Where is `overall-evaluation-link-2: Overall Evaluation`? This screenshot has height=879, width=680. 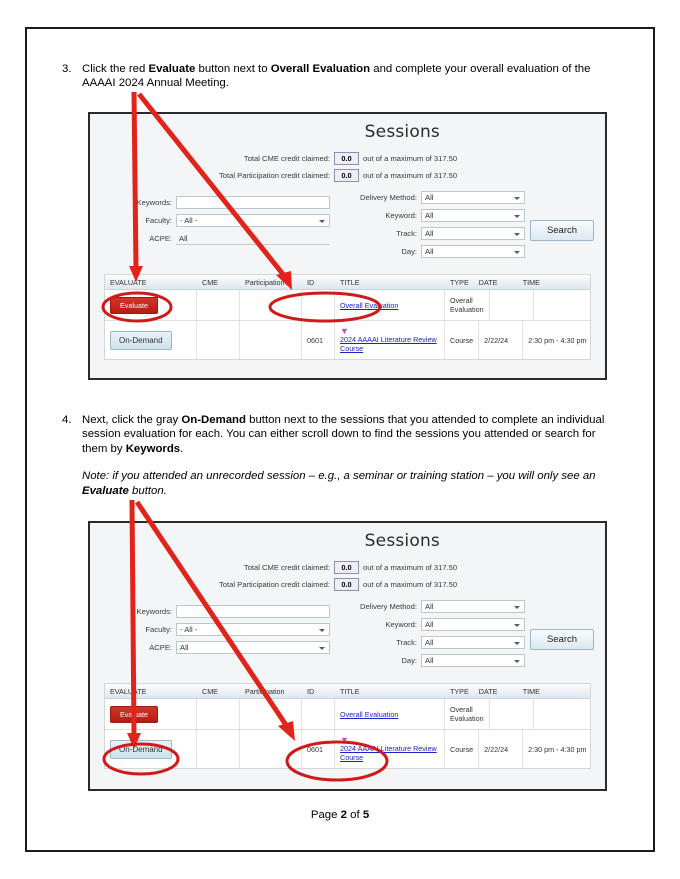 overall-evaluation-link-2: Overall Evaluation is located at coordinates (369, 714).